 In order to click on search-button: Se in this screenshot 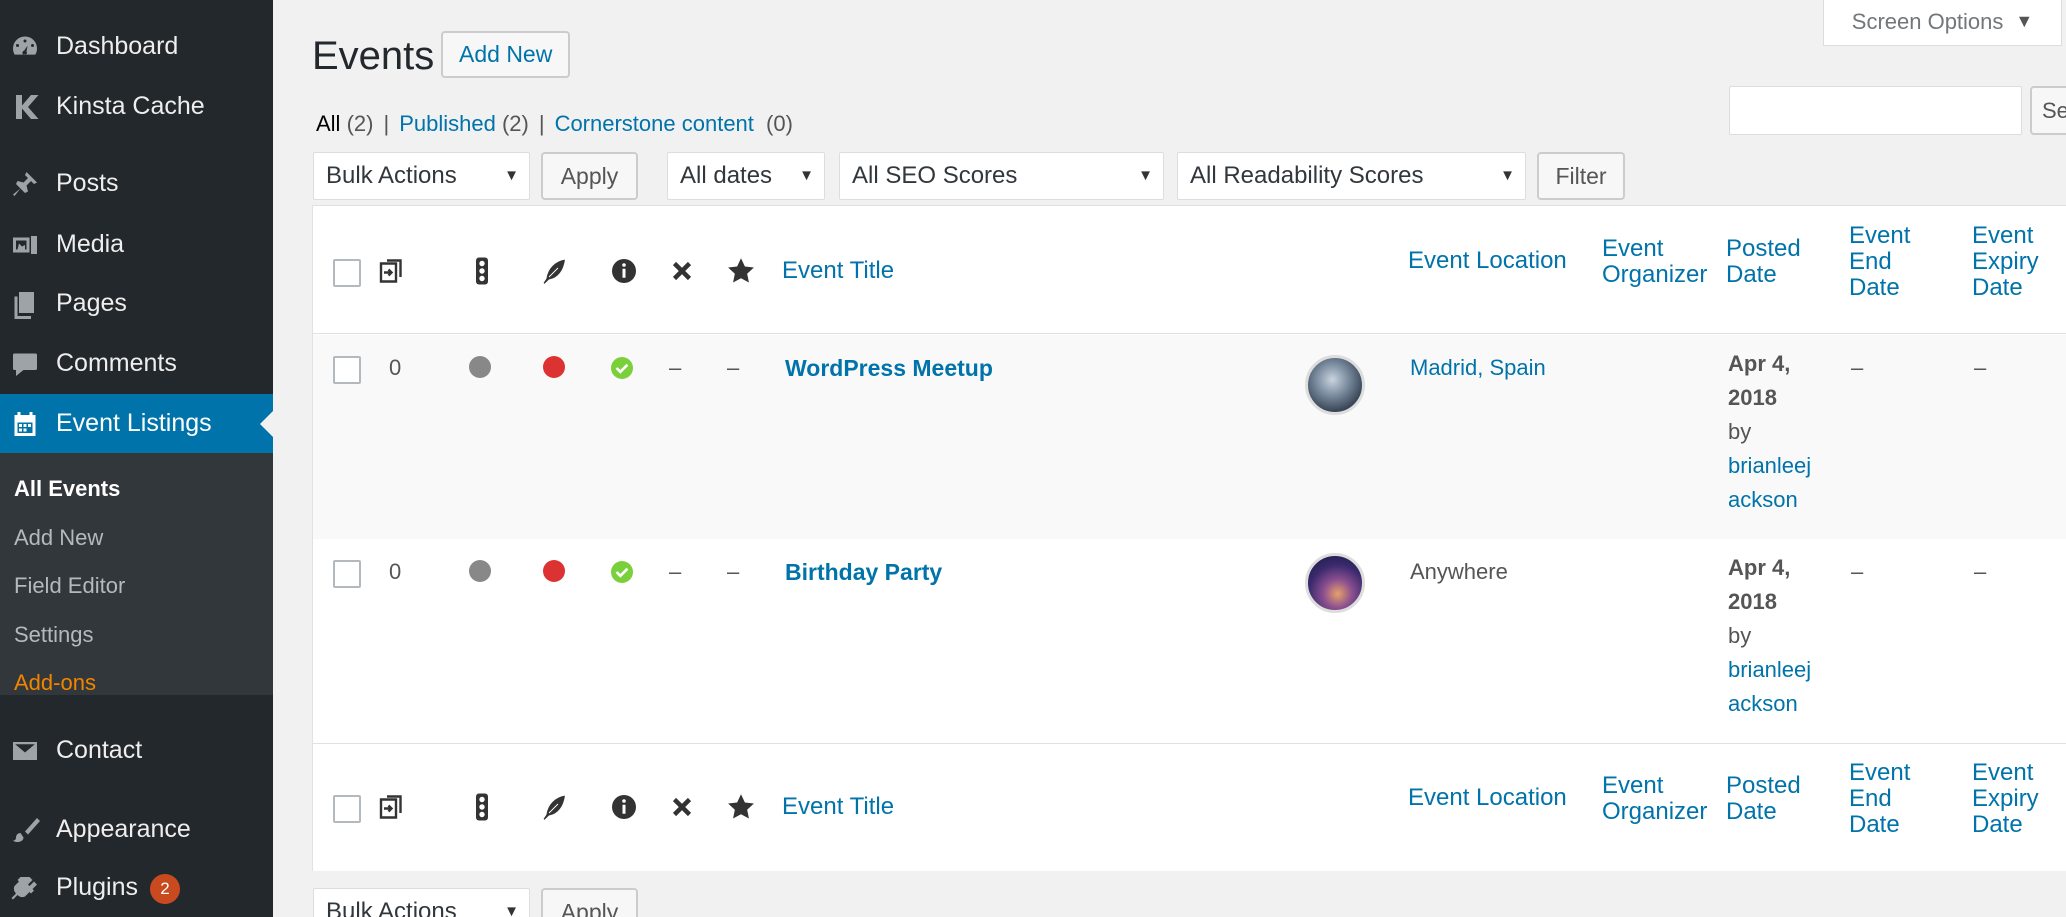, I will do `click(2048, 110)`.